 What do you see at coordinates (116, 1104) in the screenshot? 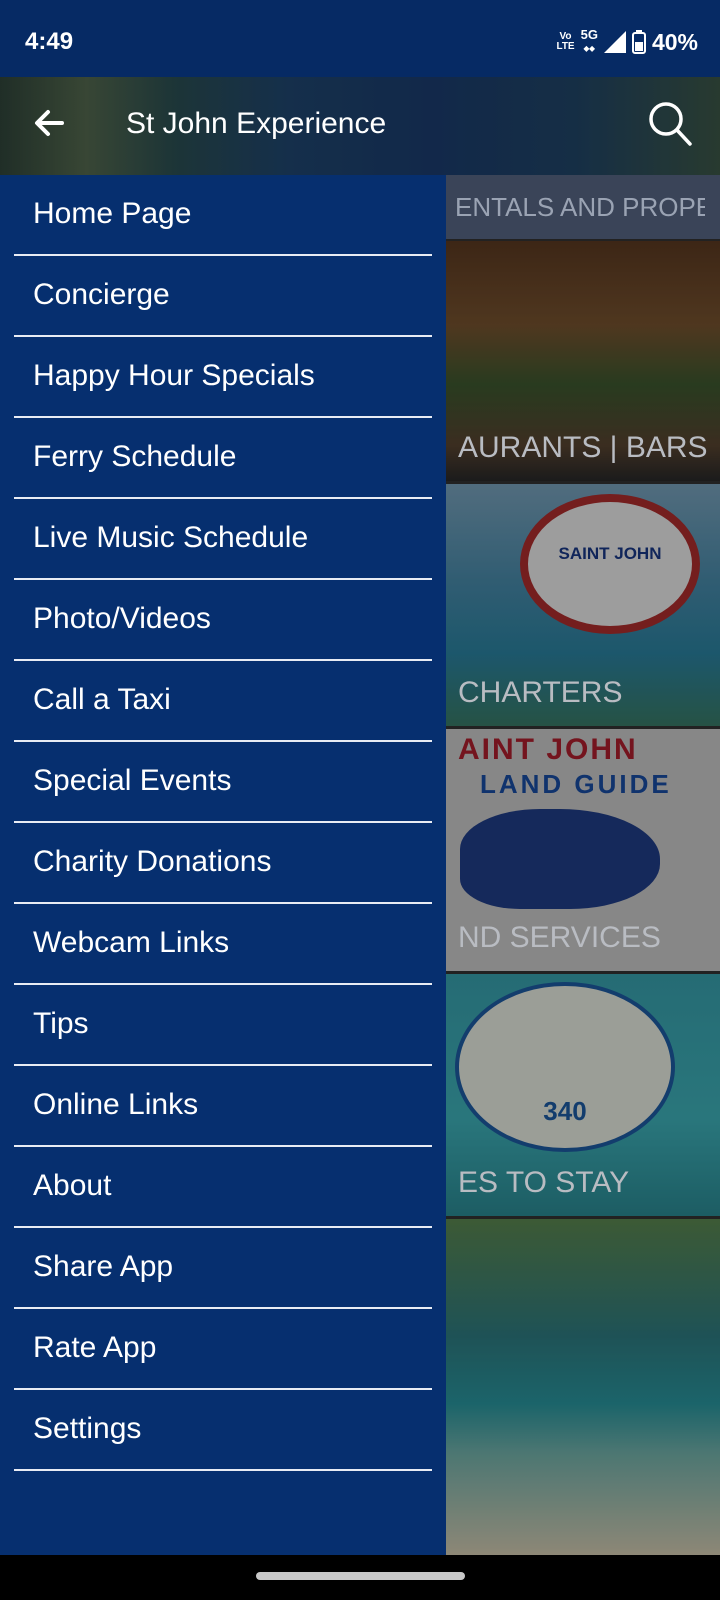
I see `menu-item-label: Online Links` at bounding box center [116, 1104].